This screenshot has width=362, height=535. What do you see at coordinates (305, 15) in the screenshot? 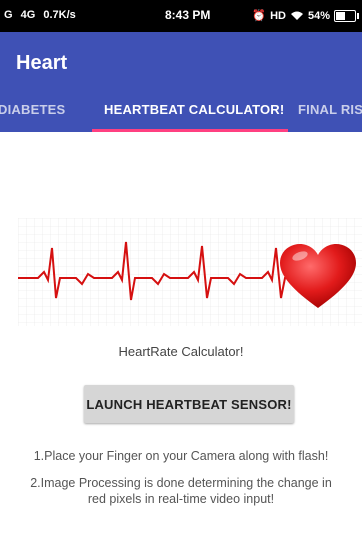
I see `status-right: ⏰ HD 54%` at bounding box center [305, 15].